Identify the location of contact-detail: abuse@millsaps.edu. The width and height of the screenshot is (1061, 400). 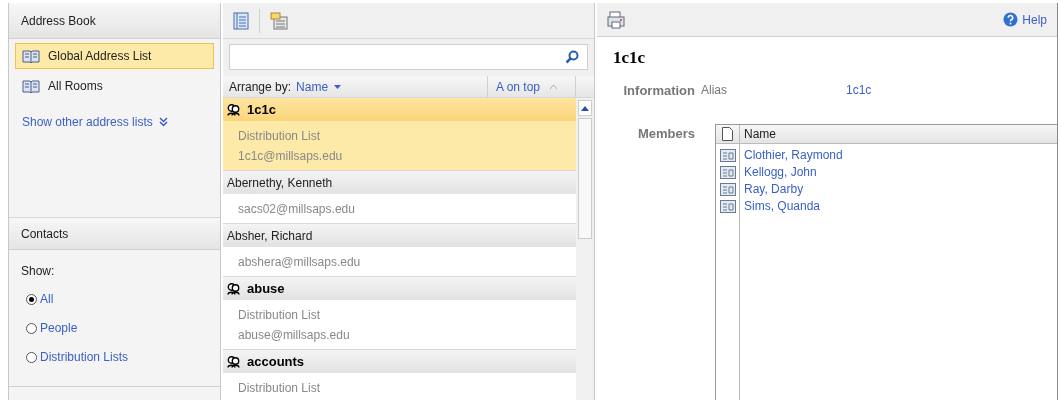
(294, 335).